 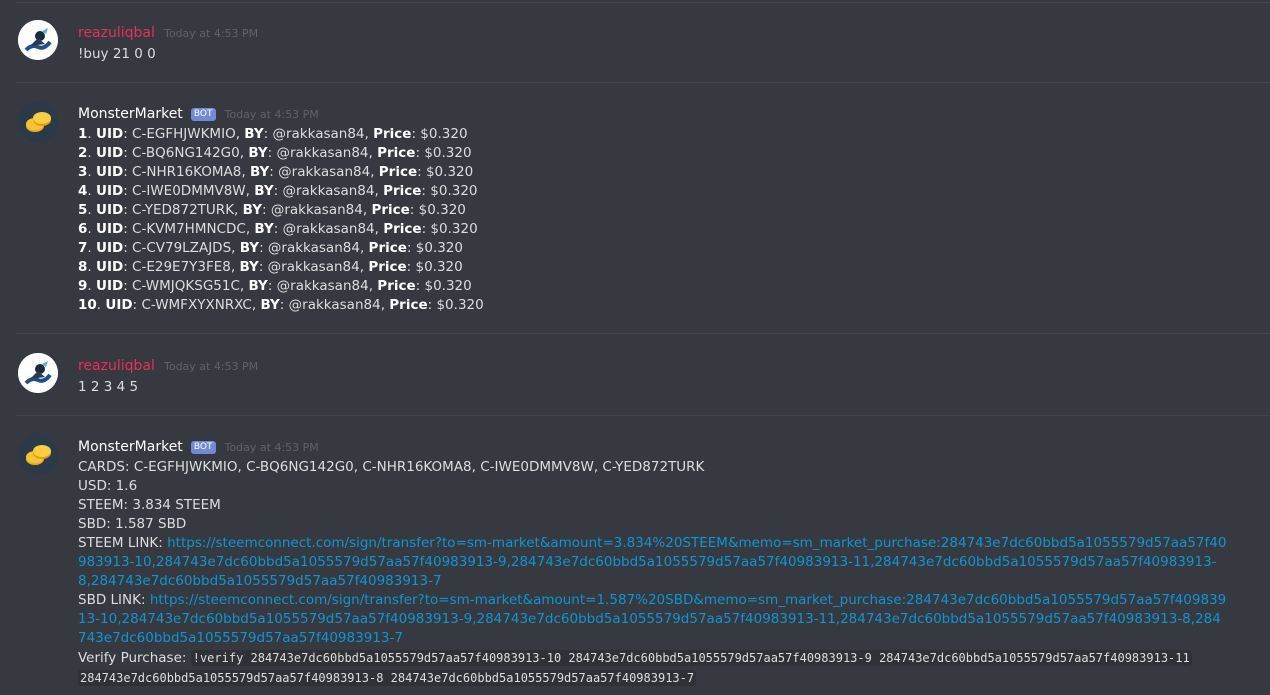 I want to click on listing-uid: C-KVM7HMNCDC, so click(x=189, y=229).